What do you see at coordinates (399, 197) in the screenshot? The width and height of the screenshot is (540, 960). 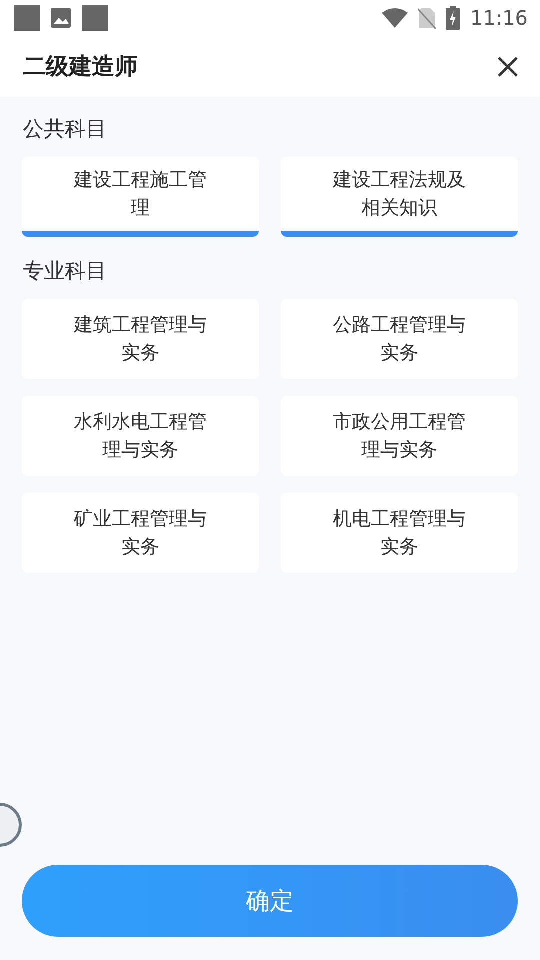 I see `subject-card: 建设工程法规及相关知识` at bounding box center [399, 197].